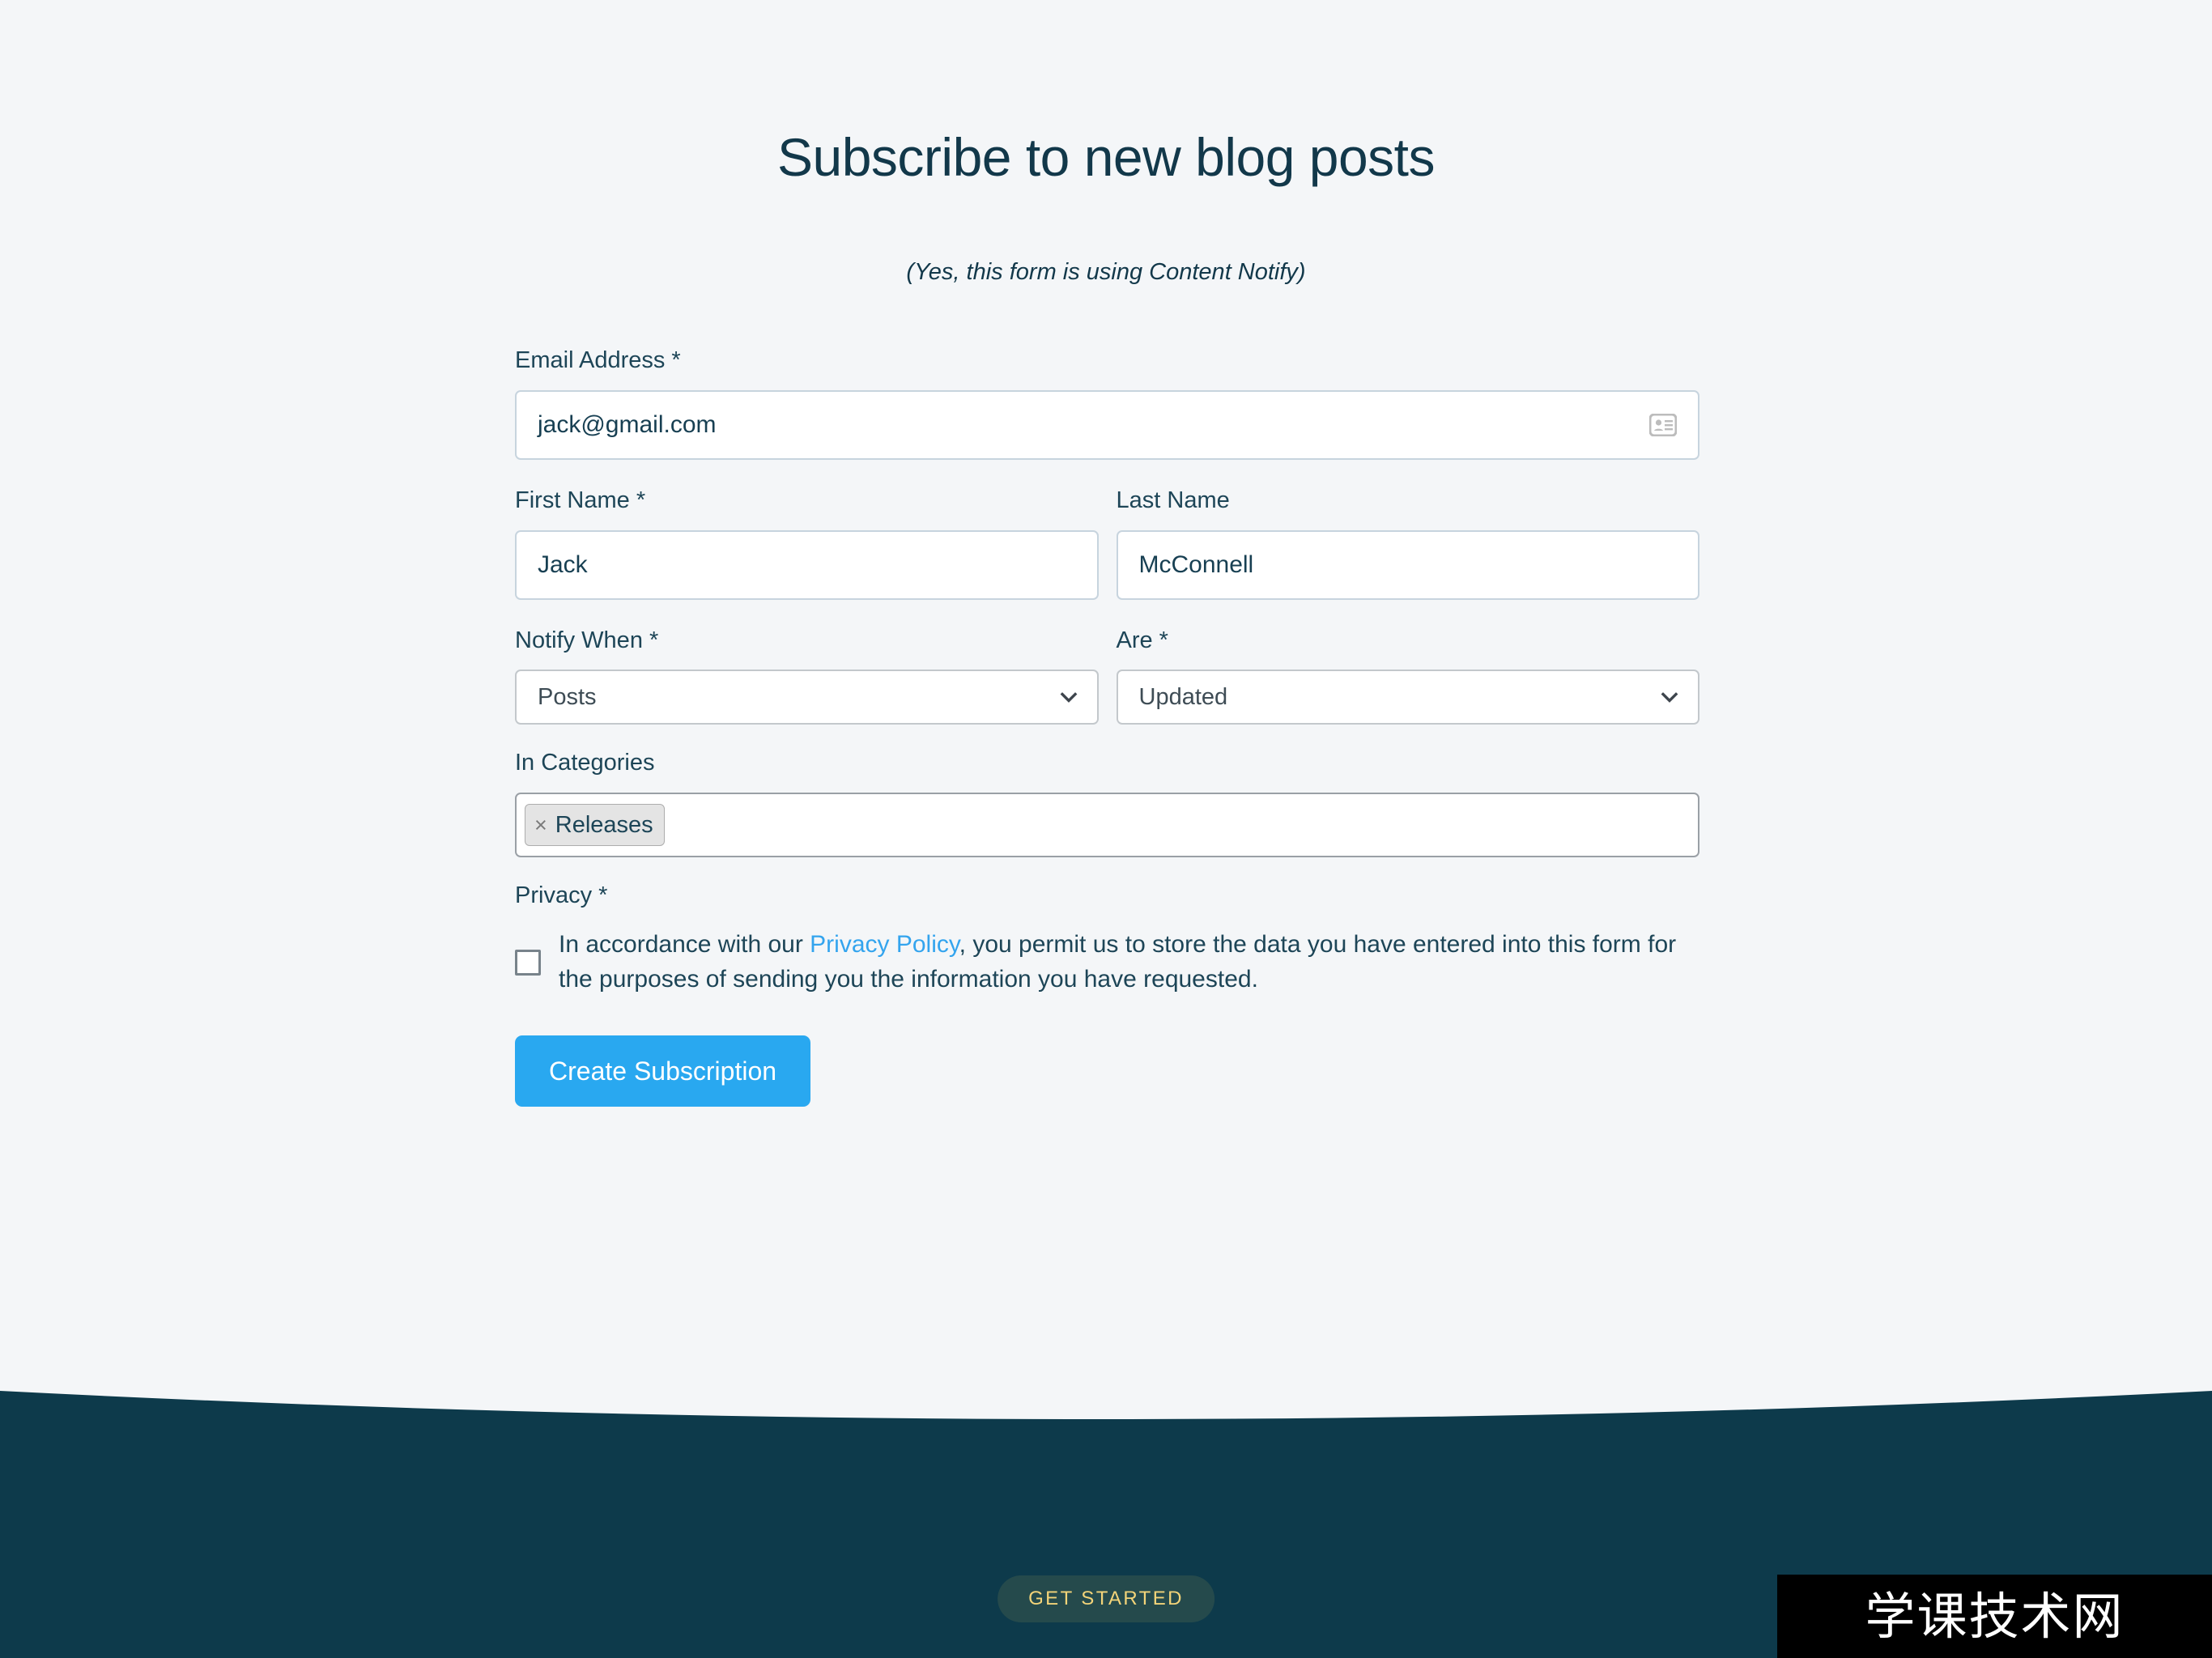 This screenshot has height=1658, width=2212. I want to click on email-field-group: Email Address * jack@gmail.com, so click(1107, 403).